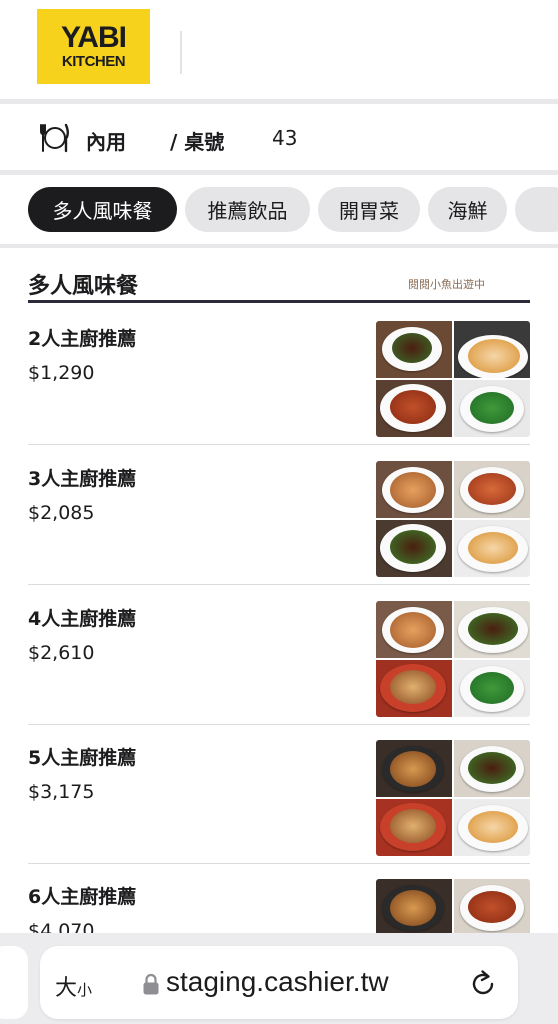  I want to click on menu-item: 4人主廚推薦 $2,610, so click(279, 655).